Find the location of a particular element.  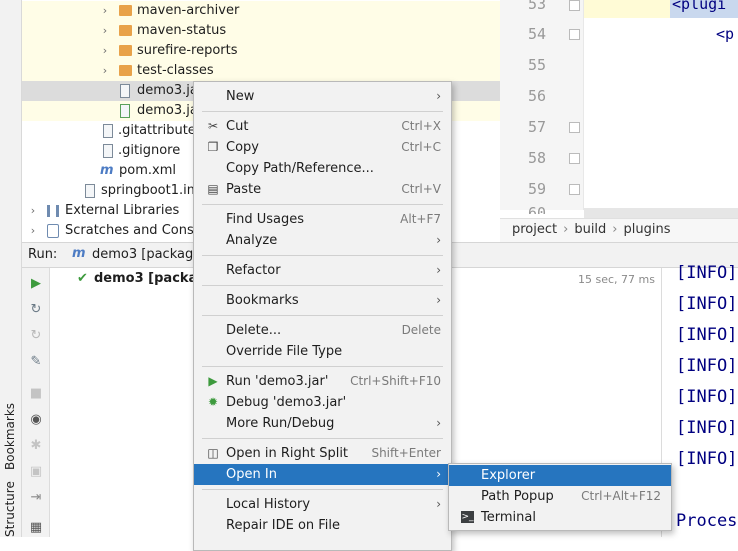

menu-item-label: Open In is located at coordinates (251, 474).